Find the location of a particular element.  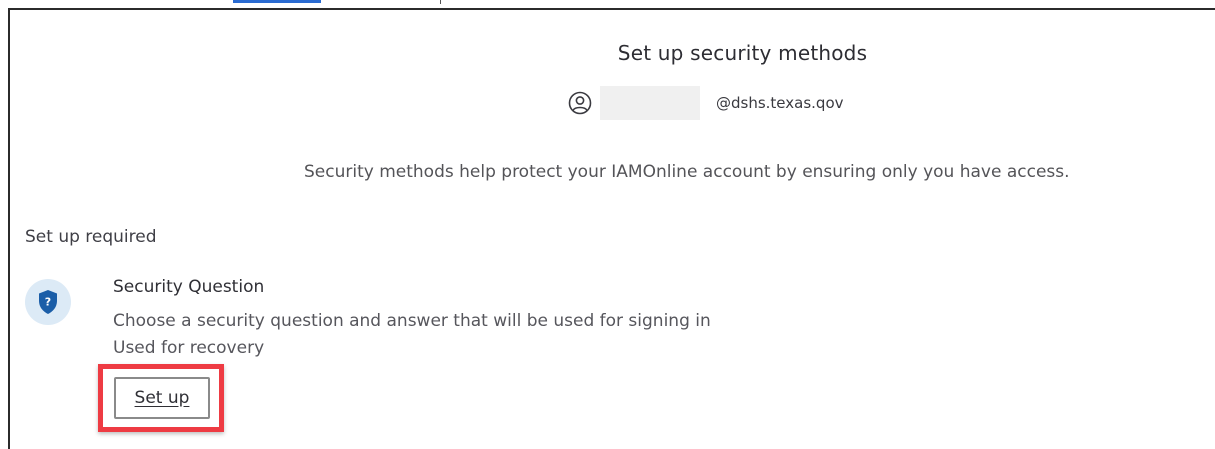

security-question-icon-badge: ? is located at coordinates (48, 302).